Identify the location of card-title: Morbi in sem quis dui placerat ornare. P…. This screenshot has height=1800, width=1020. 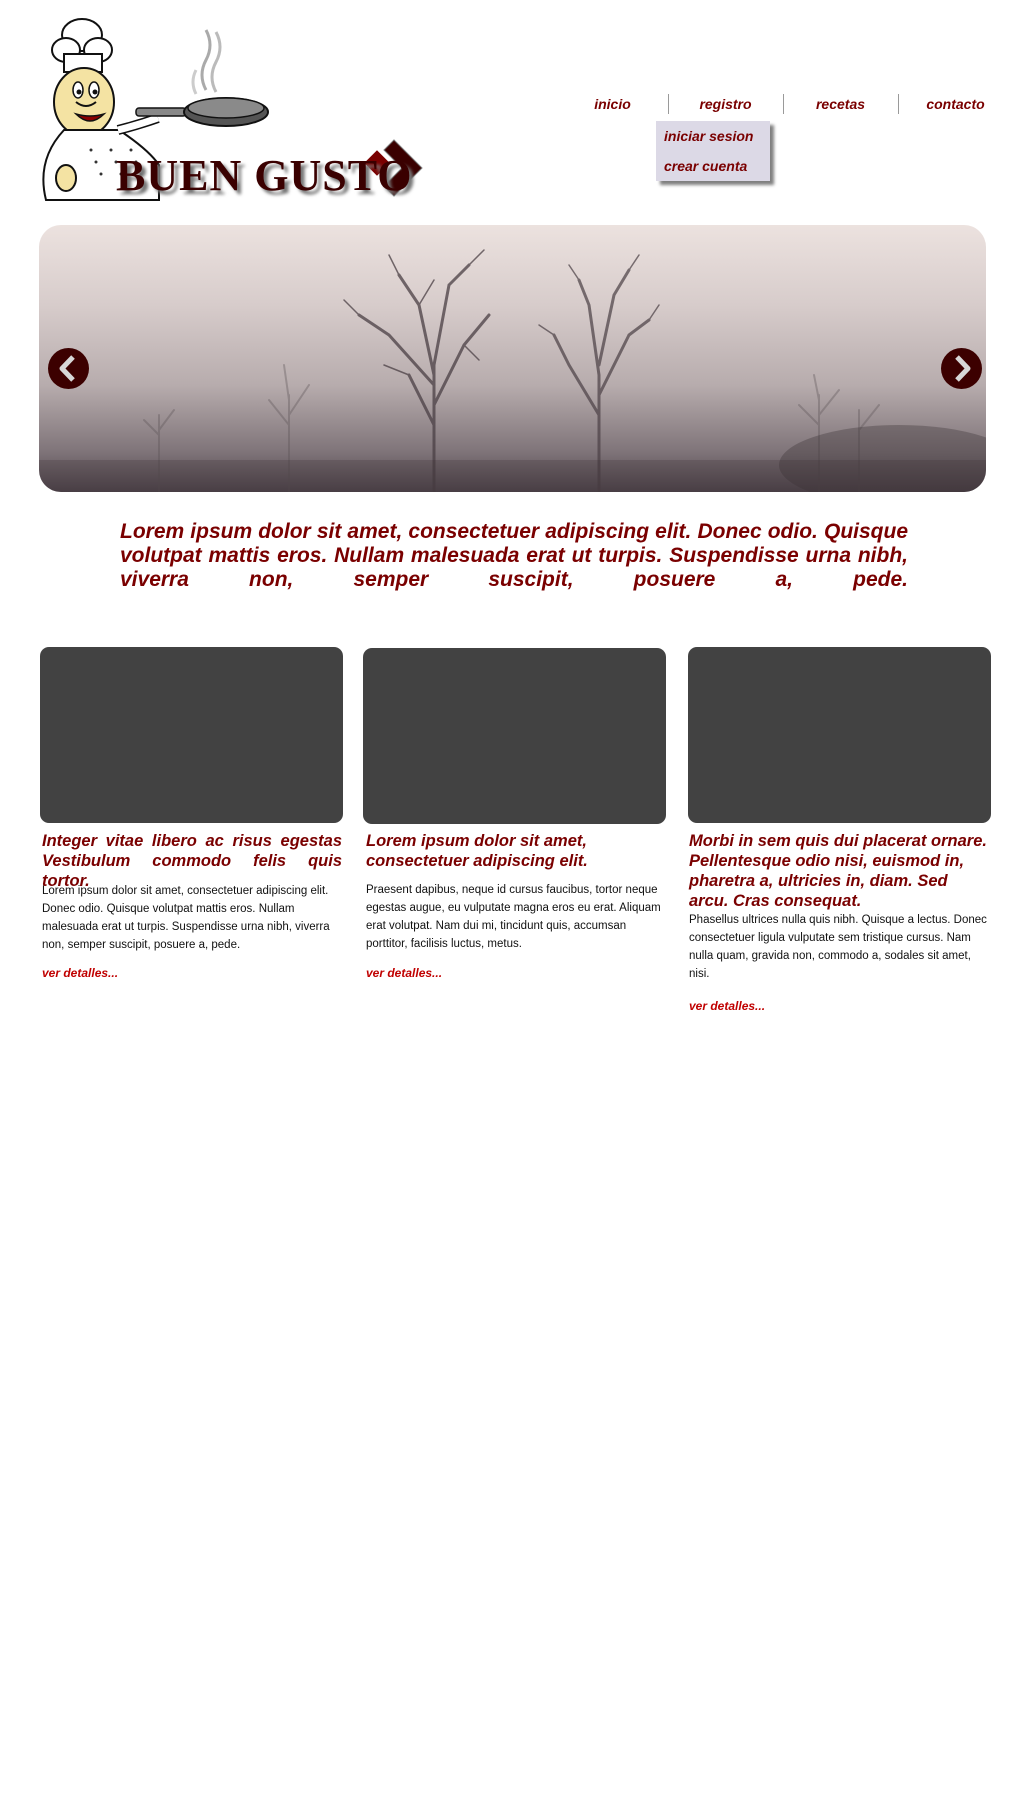
(838, 871).